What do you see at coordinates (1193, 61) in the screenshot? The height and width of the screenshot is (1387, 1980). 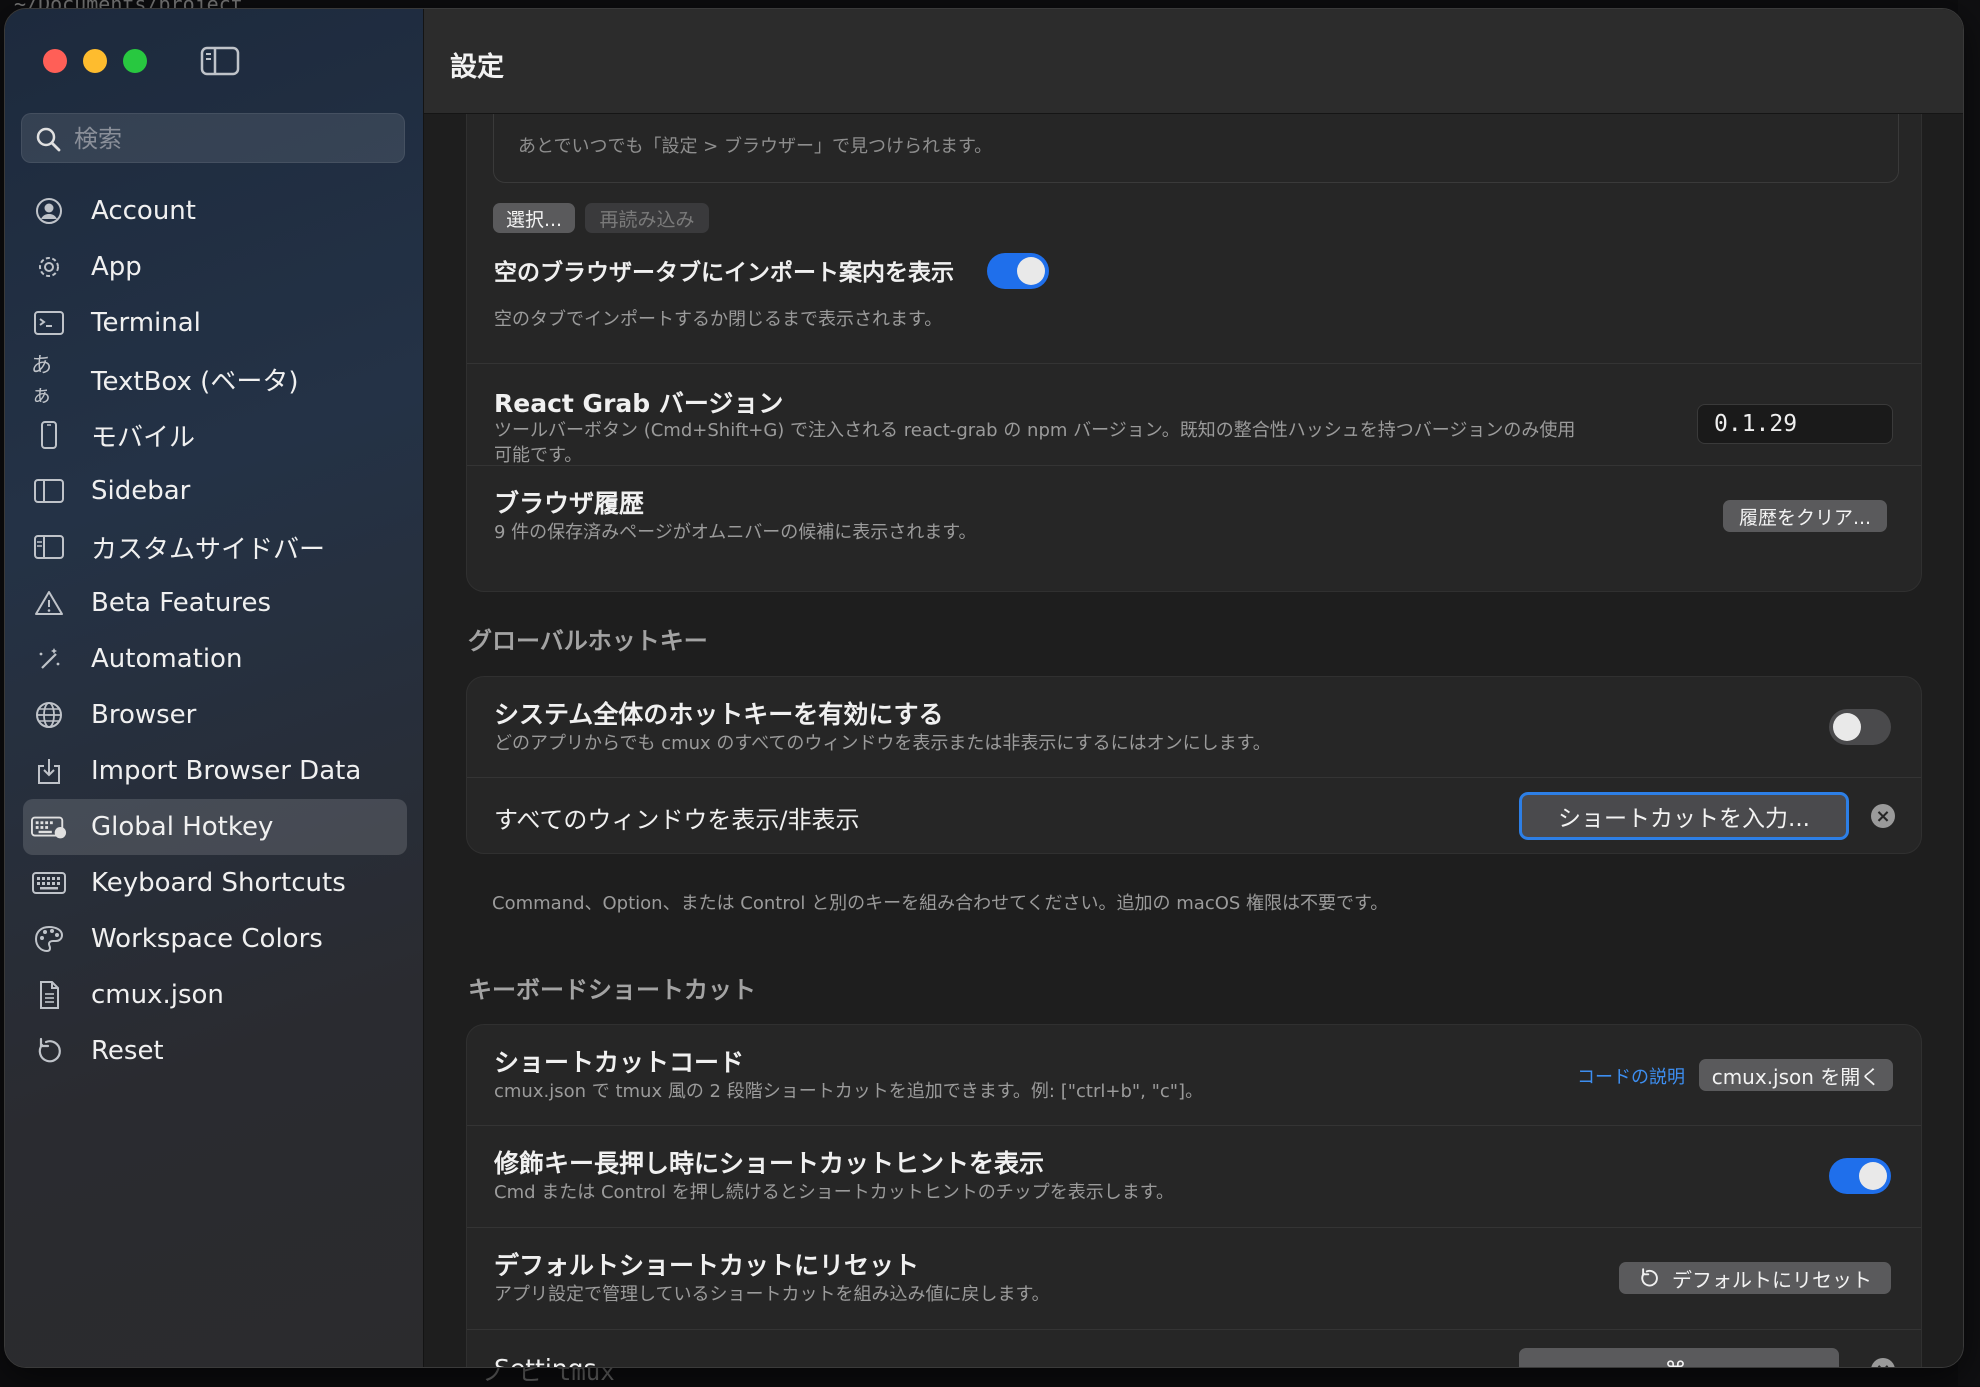 I see `title-bar: 設定` at bounding box center [1193, 61].